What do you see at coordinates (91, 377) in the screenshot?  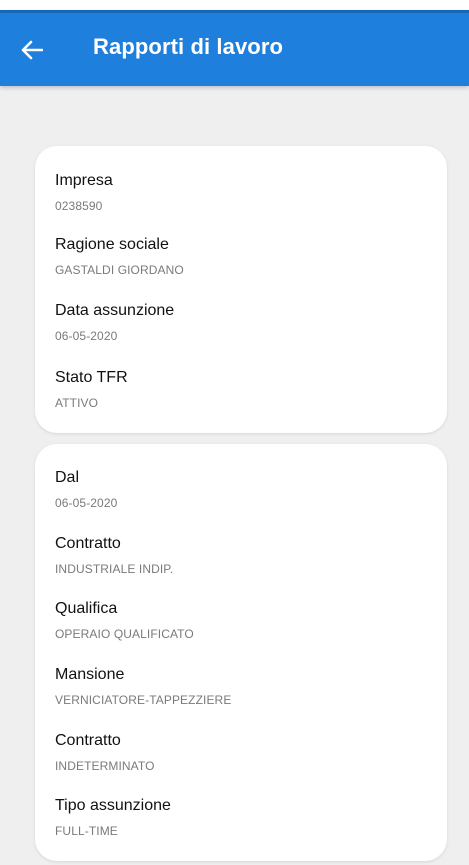 I see `field-label: Stato TFR` at bounding box center [91, 377].